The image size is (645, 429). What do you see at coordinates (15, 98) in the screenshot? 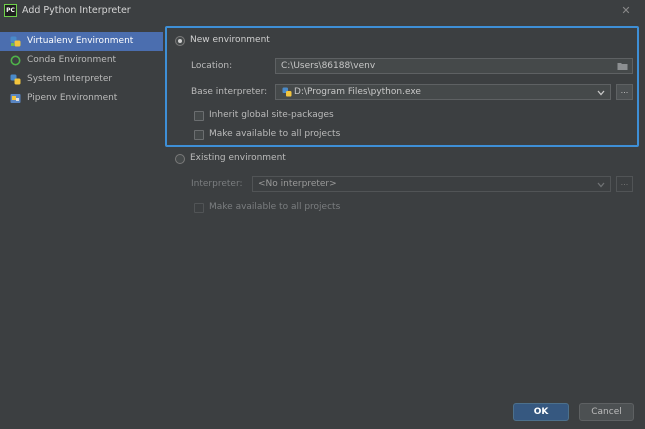
I see `pipenv-icon` at bounding box center [15, 98].